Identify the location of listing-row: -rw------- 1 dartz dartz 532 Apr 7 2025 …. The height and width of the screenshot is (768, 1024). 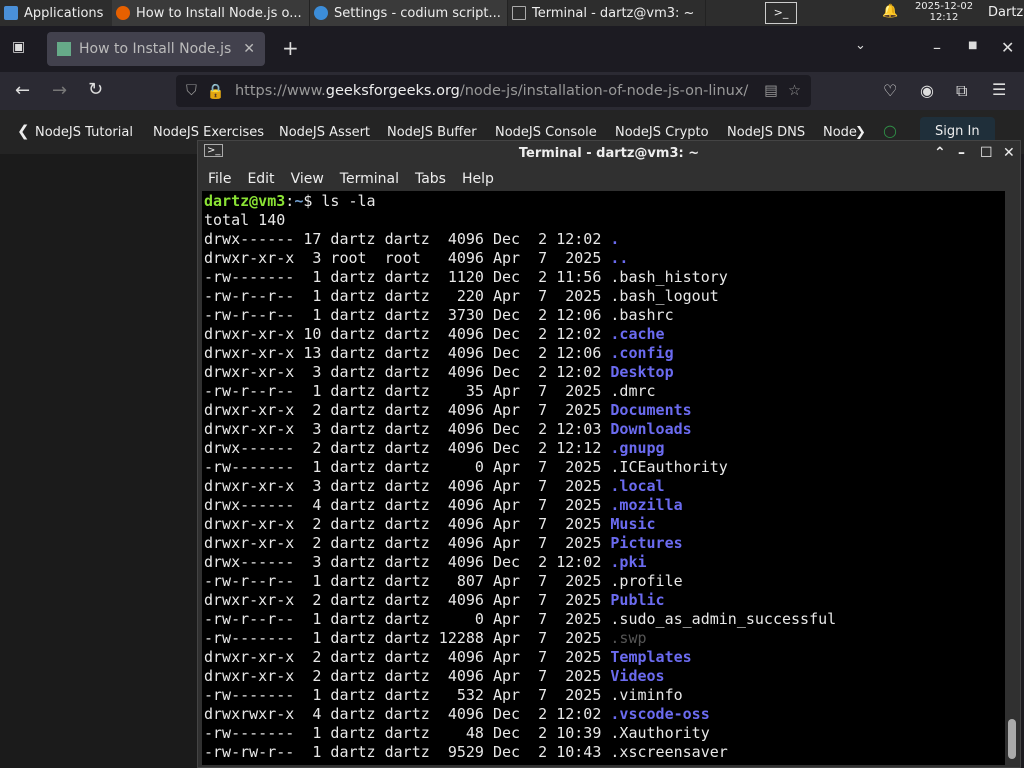
(603, 695).